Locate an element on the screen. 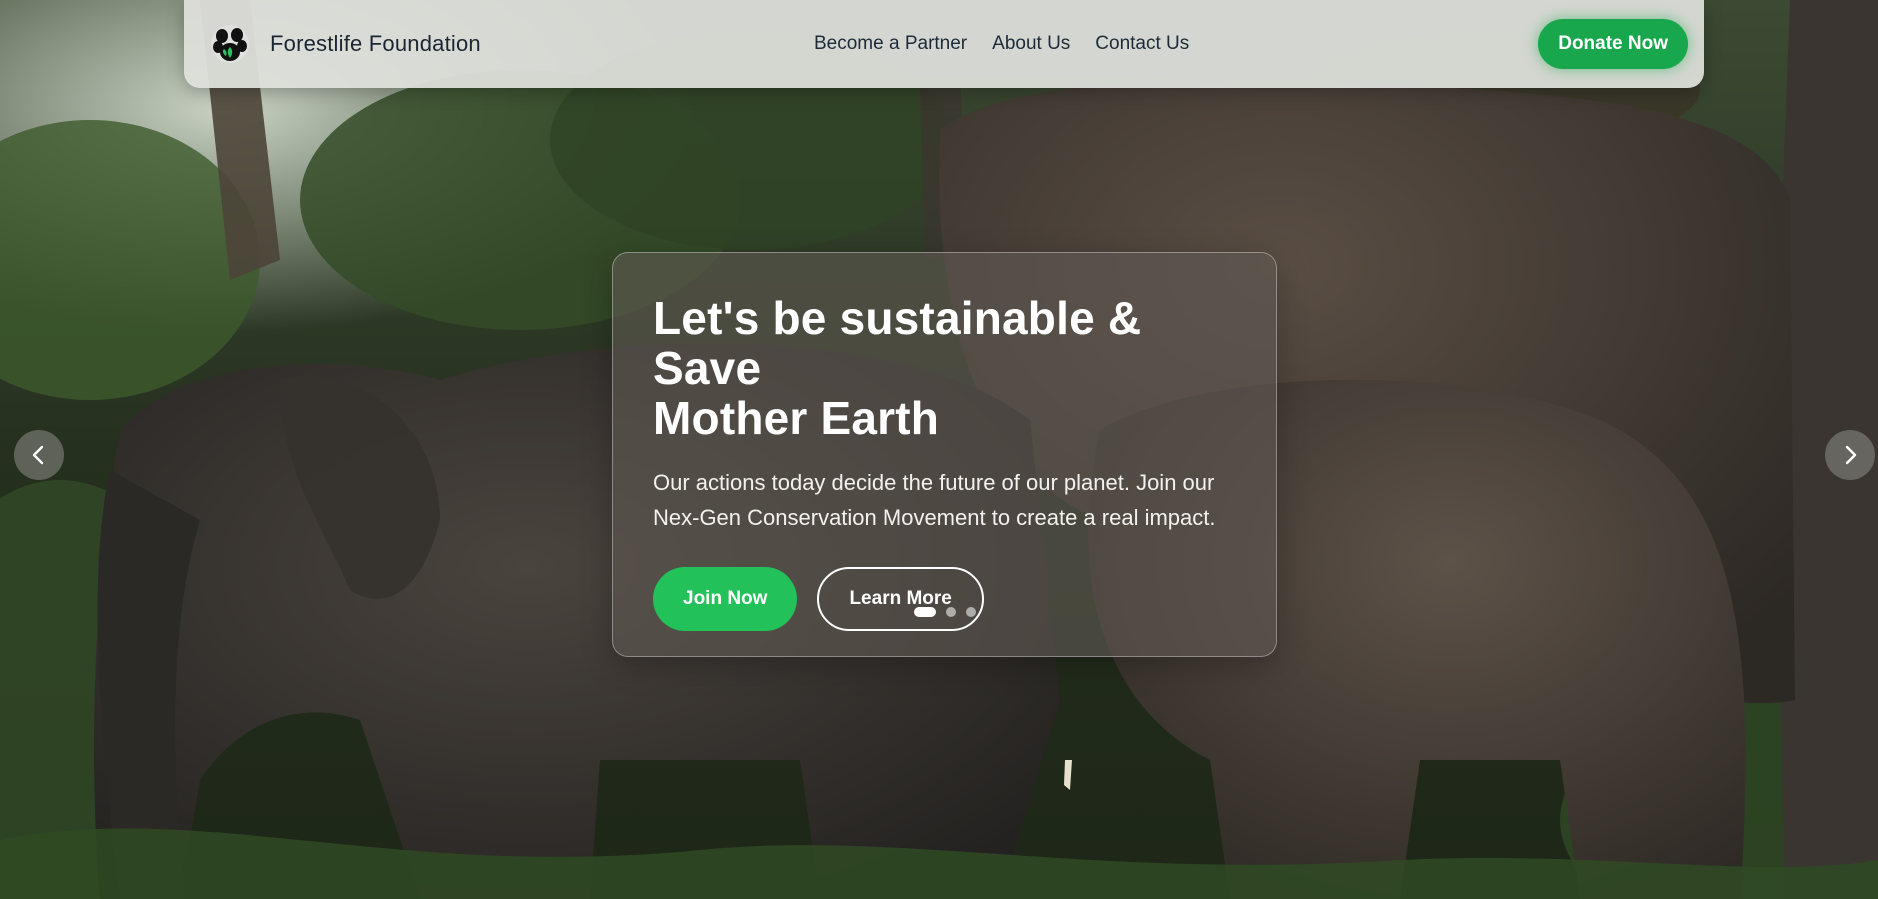 The width and height of the screenshot is (1878, 899). chevron-right-icon is located at coordinates (1851, 455).